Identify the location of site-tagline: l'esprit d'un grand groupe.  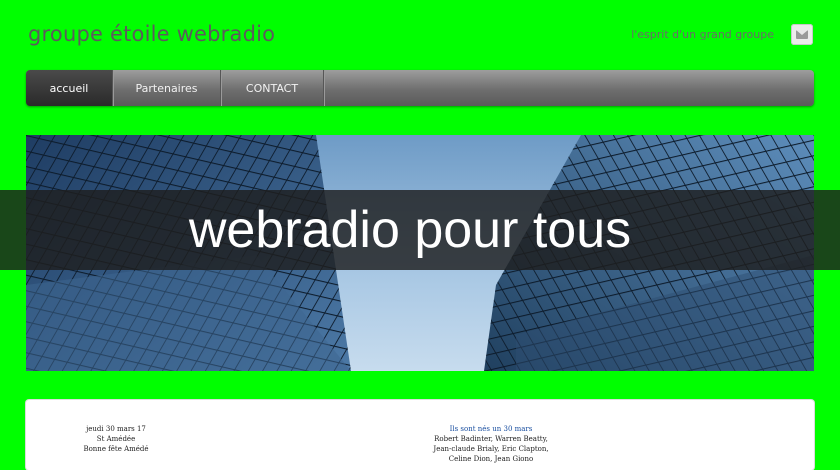
(702, 34).